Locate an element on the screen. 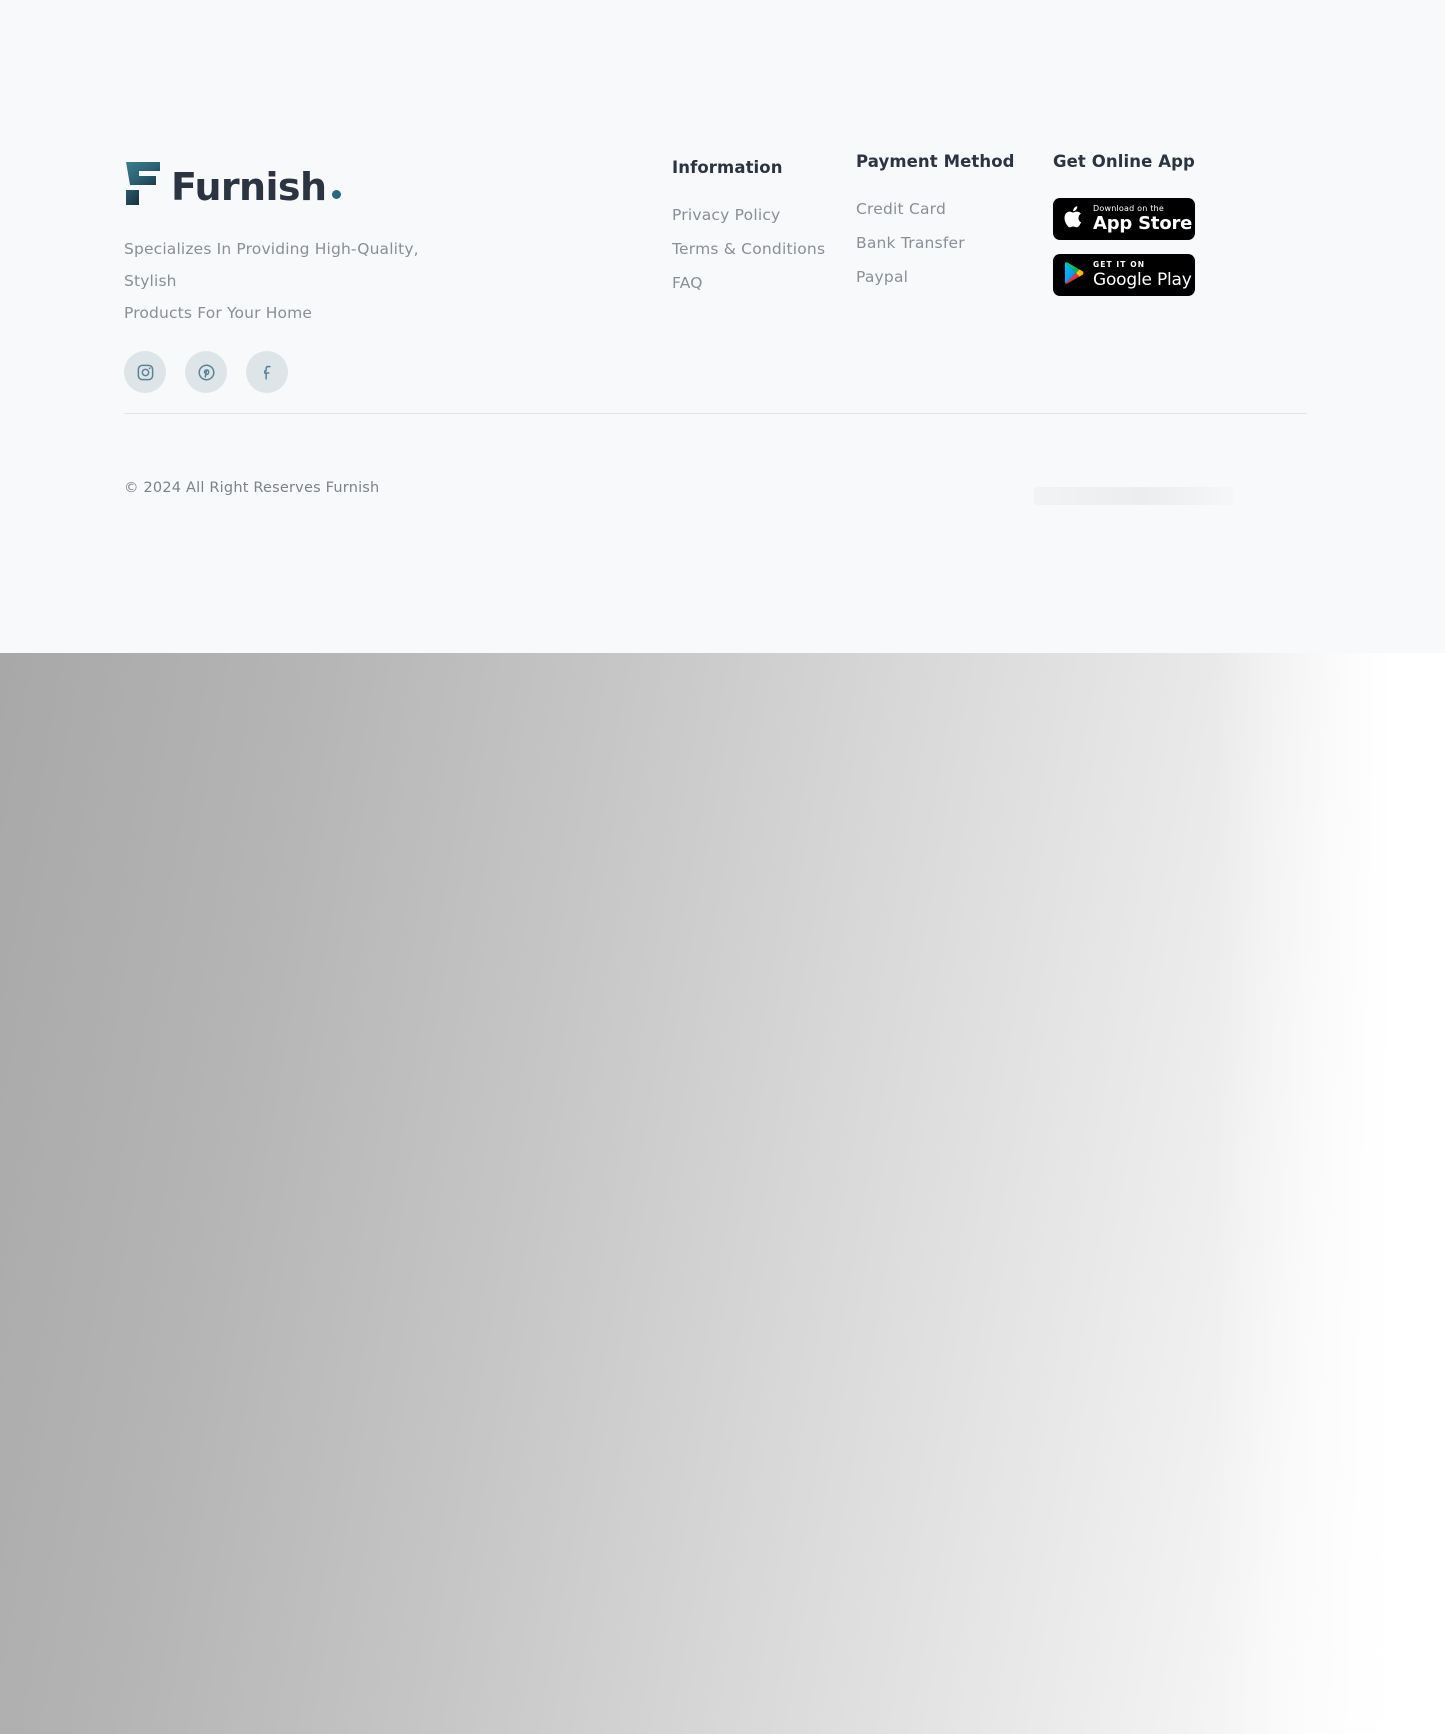 Image resolution: width=1445 pixels, height=1734 pixels. list-item: Terms & Conditions is located at coordinates (748, 248).